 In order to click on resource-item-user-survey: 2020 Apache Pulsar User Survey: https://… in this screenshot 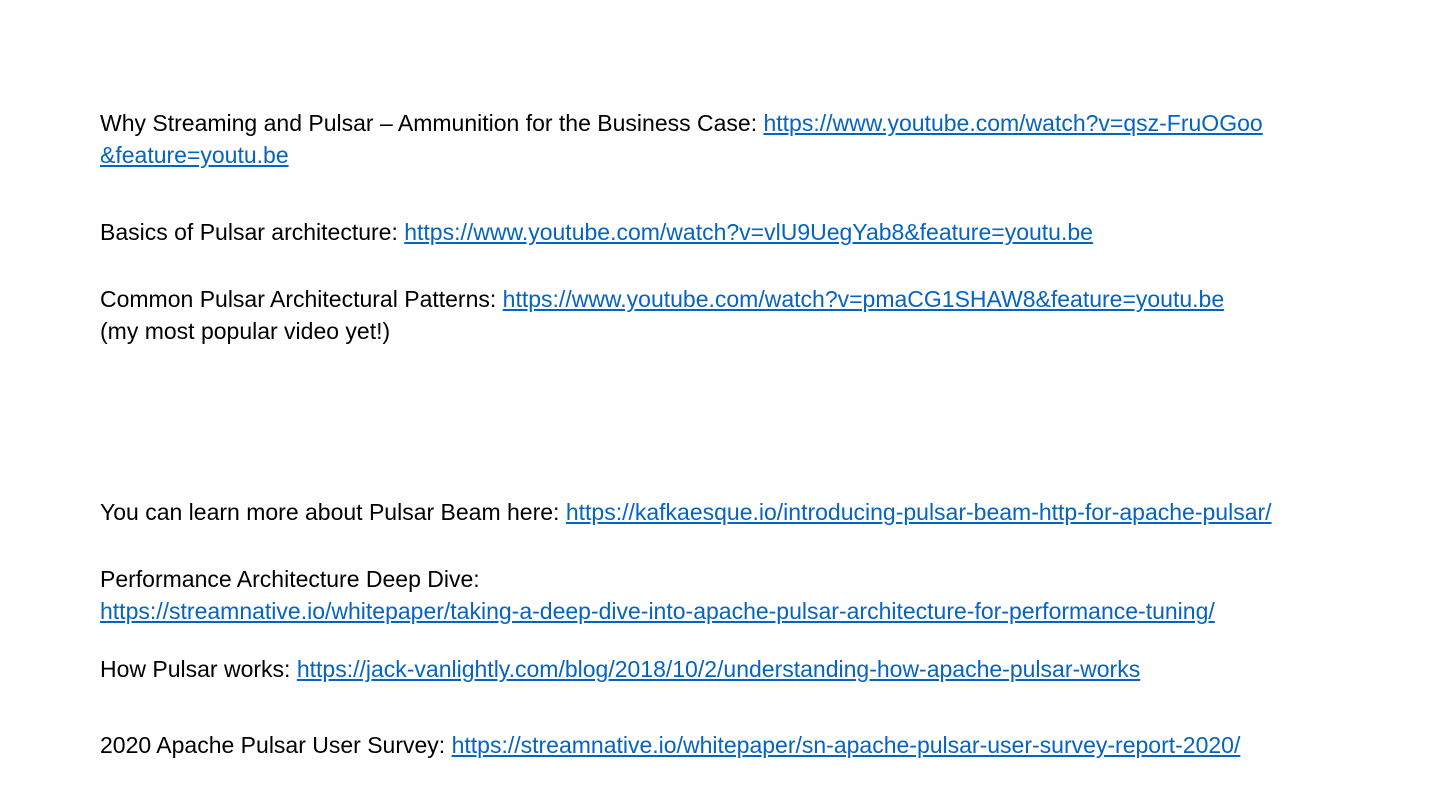, I will do `click(750, 745)`.